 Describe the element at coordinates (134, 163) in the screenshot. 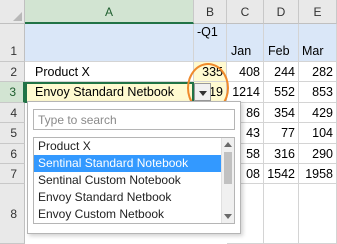

I see `dropdown-item-selected: Sentinal Standard Notebook` at that location.